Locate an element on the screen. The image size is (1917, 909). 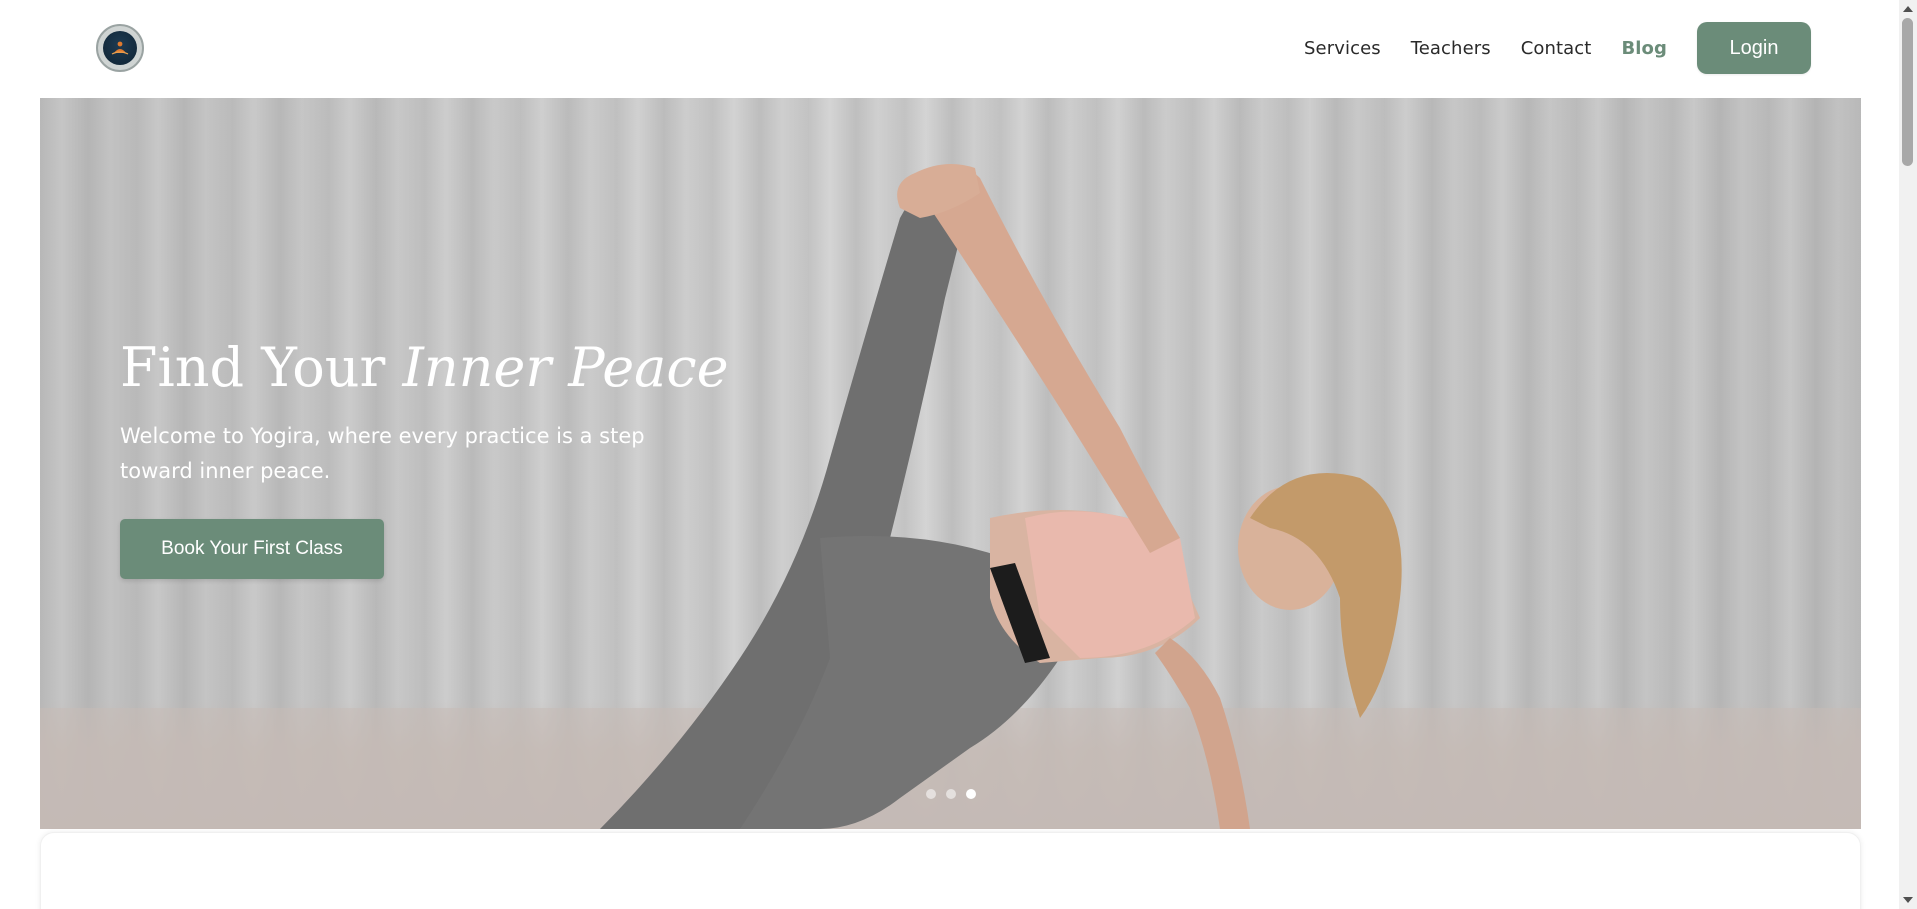
lotus-meditation-logo-icon is located at coordinates (120, 48).